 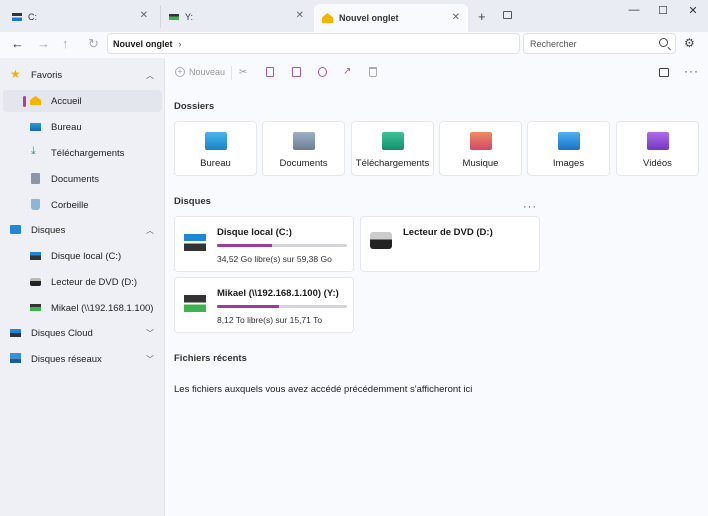 I want to click on tab-c: C: ✕, so click(x=80, y=16).